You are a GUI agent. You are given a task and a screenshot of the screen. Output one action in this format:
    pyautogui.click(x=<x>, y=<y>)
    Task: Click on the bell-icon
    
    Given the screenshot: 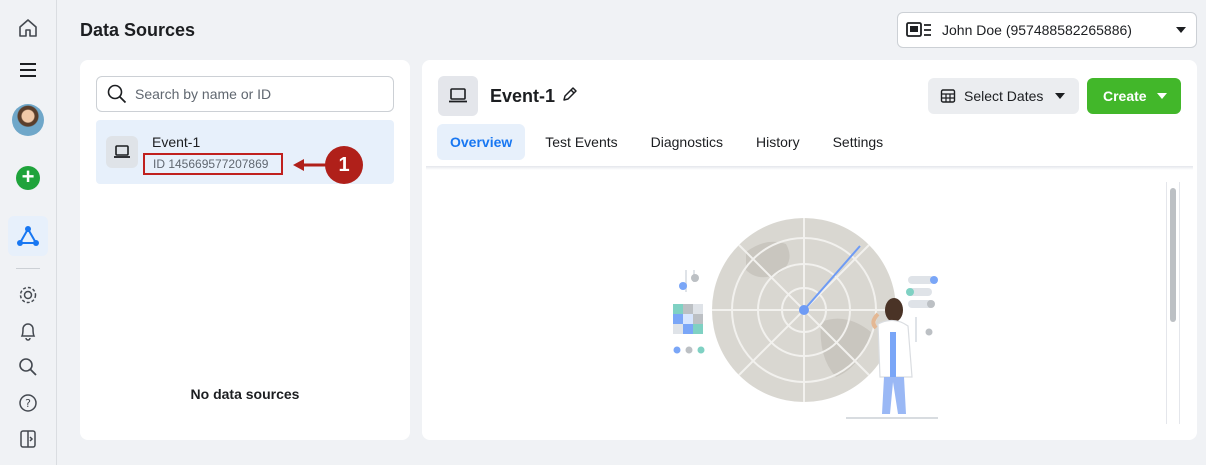 What is the action you would take?
    pyautogui.click(x=28, y=331)
    